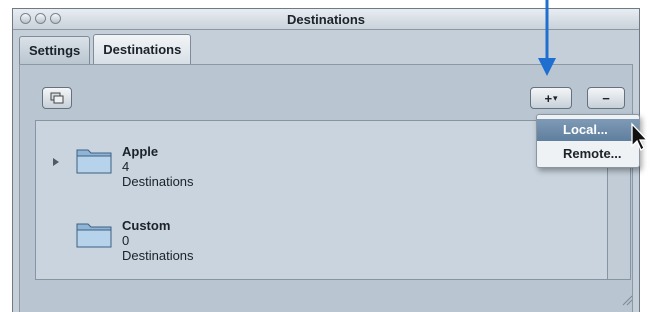  What do you see at coordinates (627, 300) in the screenshot?
I see `resize-grip-icon` at bounding box center [627, 300].